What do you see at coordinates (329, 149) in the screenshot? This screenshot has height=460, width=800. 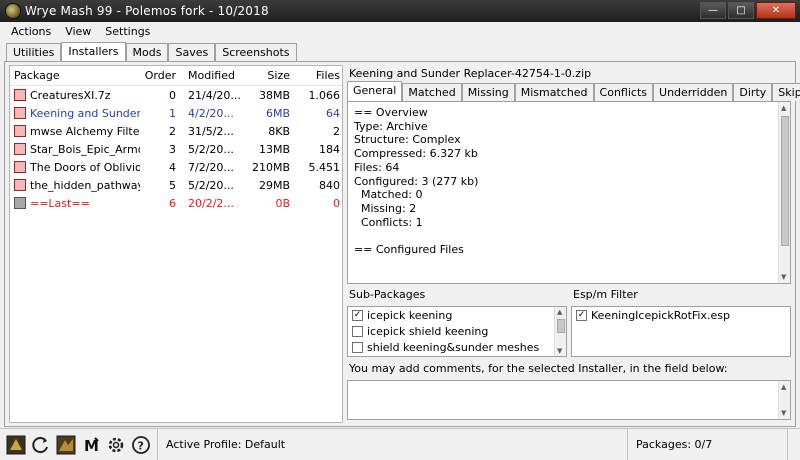 I see `package-files: 184` at bounding box center [329, 149].